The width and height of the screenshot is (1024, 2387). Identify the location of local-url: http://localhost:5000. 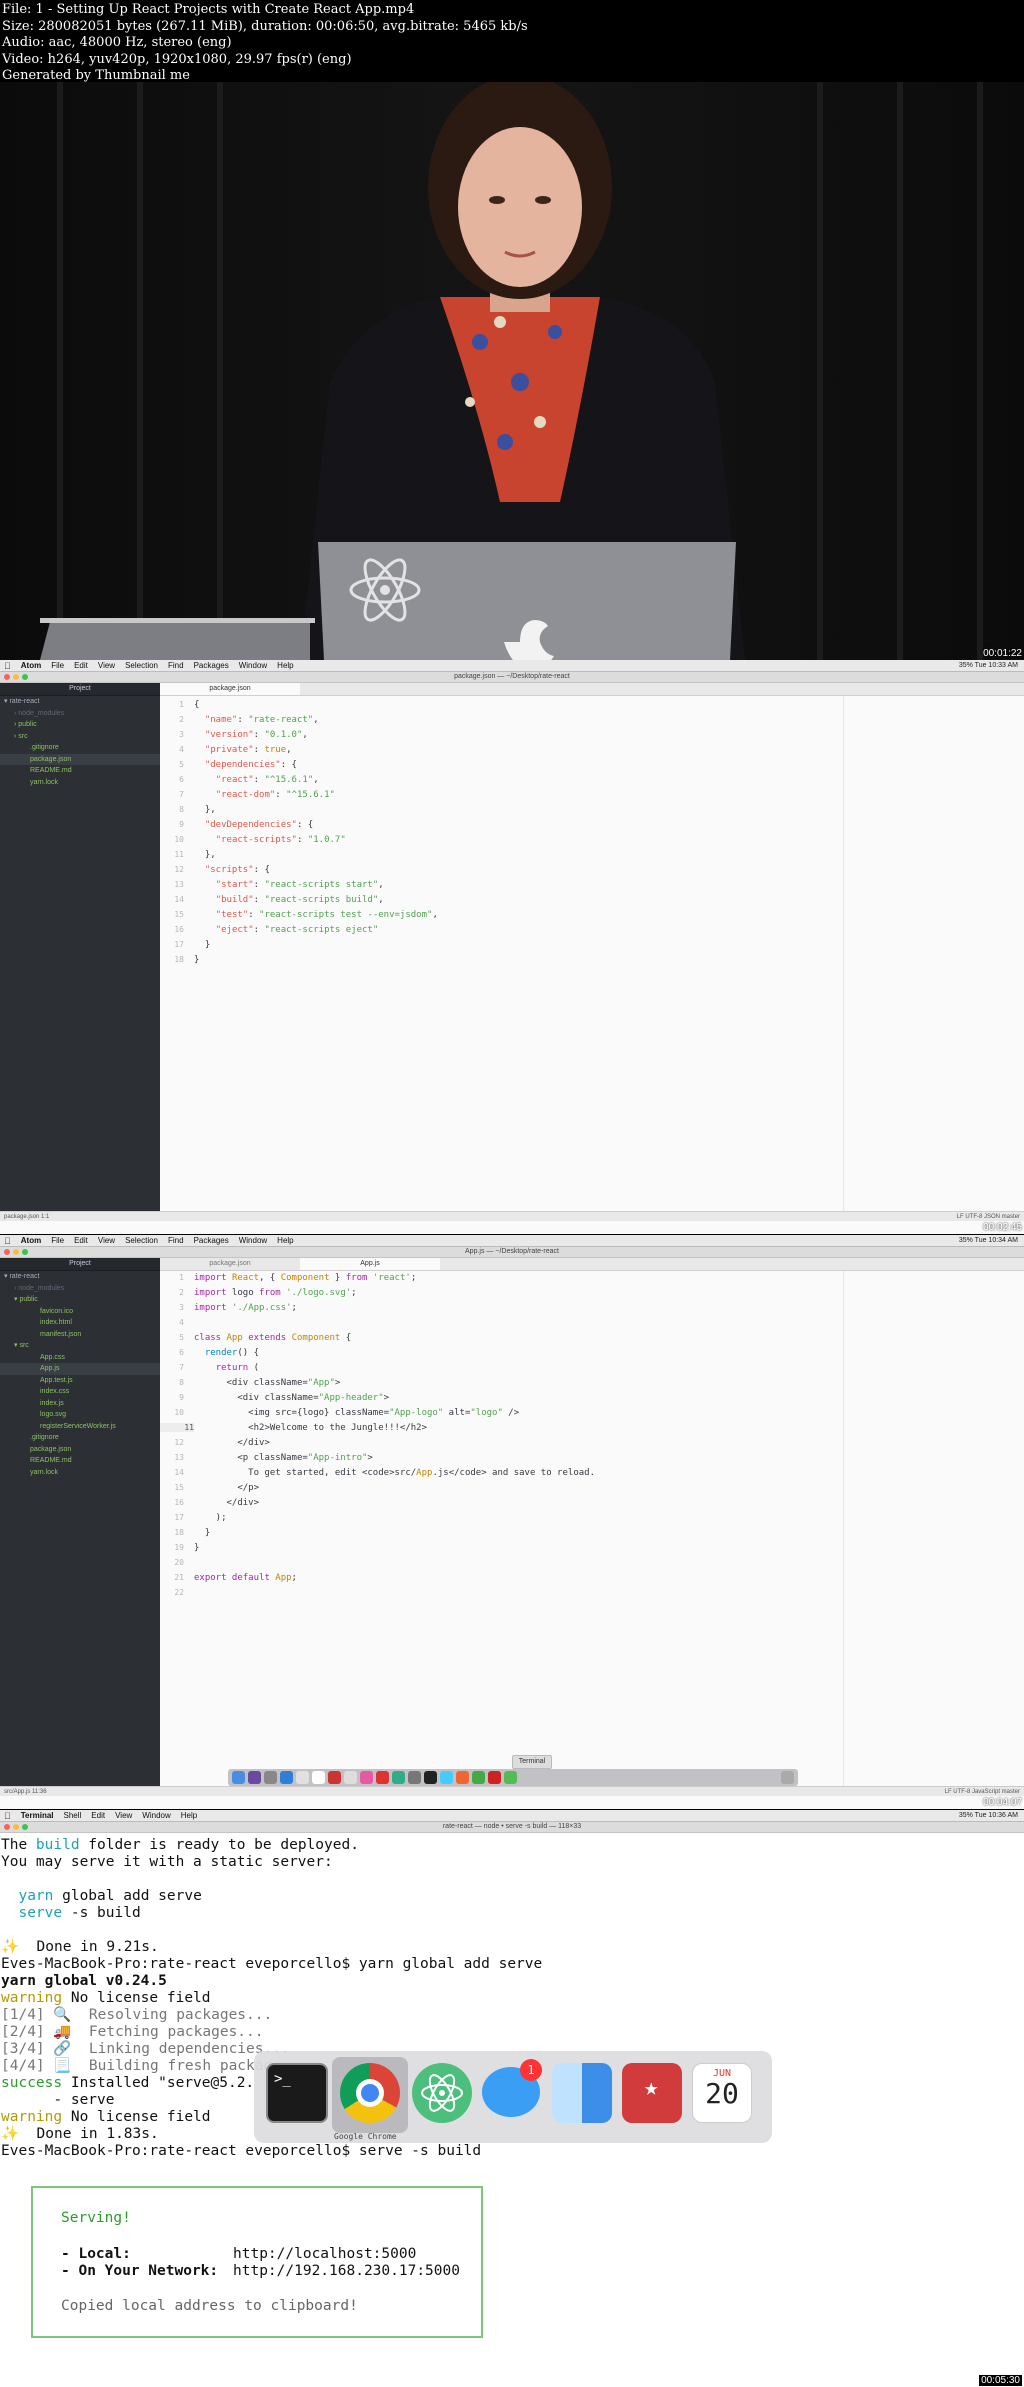
(324, 2254).